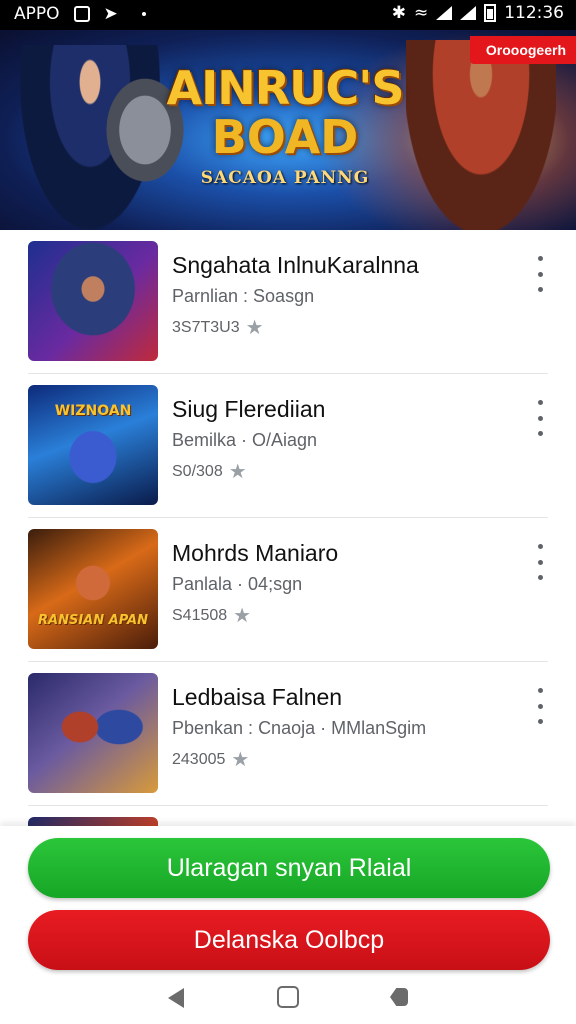  I want to click on game-subtitle: Bemilka · O/Aiagn, so click(245, 440).